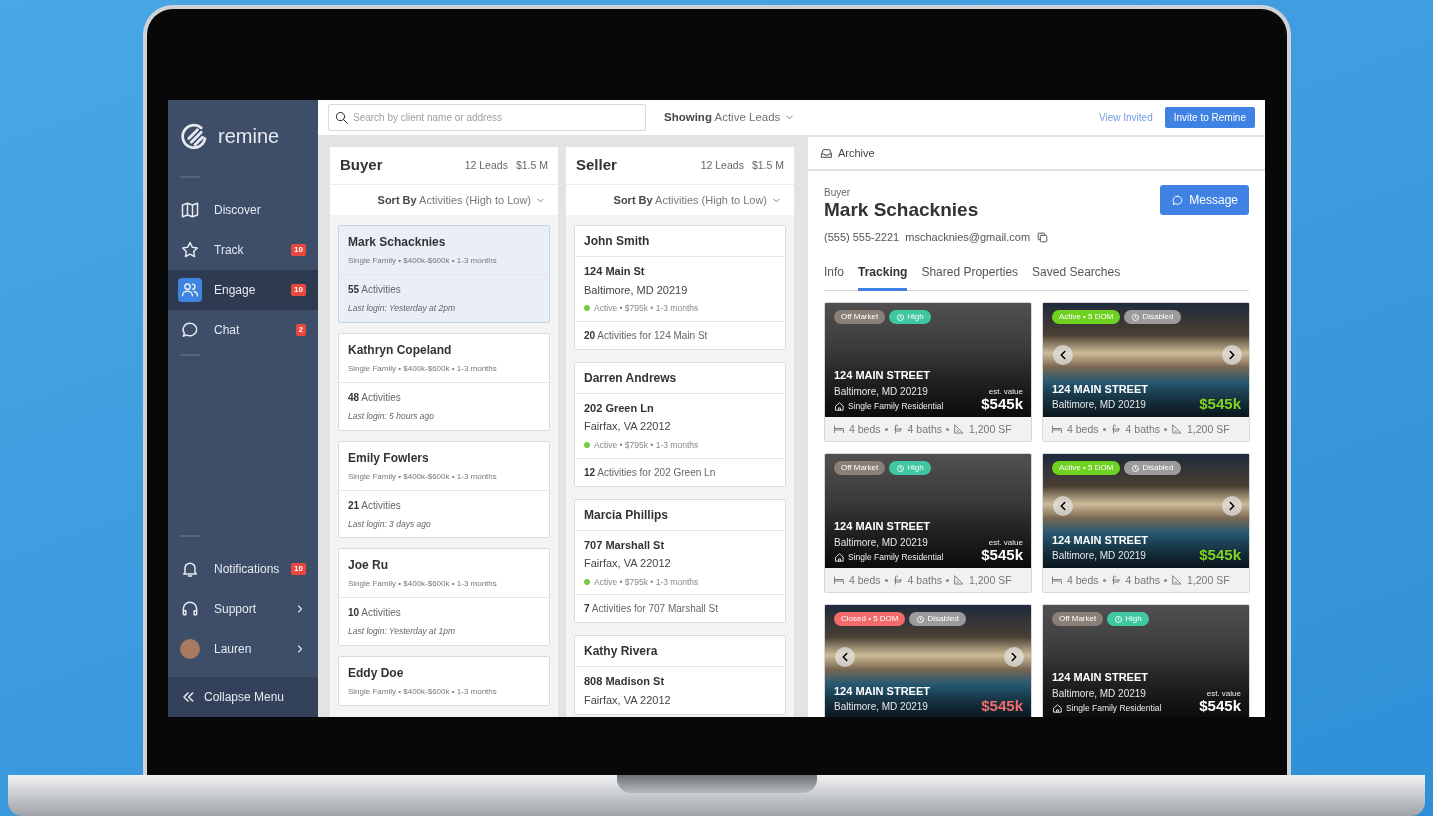  Describe the element at coordinates (680, 424) in the screenshot. I see `lead-card: Darren Andrews 202 Green Ln Fairfax, VA 22012 Active • $795k • 1-3 months 12 Activities for 202 Green Ln` at that location.